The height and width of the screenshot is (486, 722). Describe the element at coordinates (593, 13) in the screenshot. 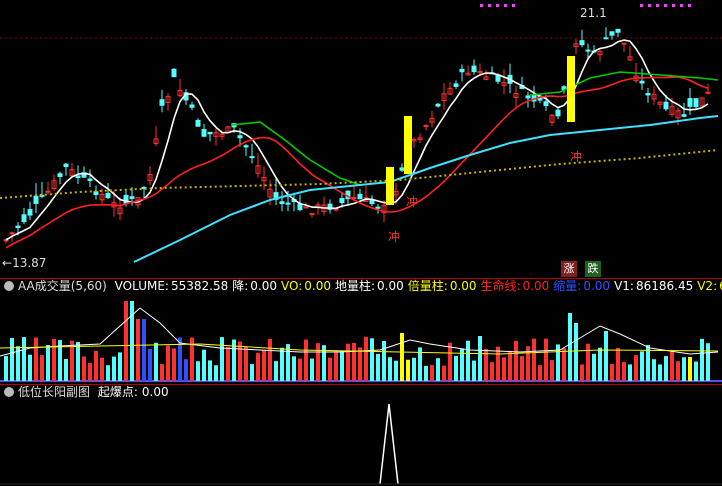

I see `price-high-label: 21.1` at that location.